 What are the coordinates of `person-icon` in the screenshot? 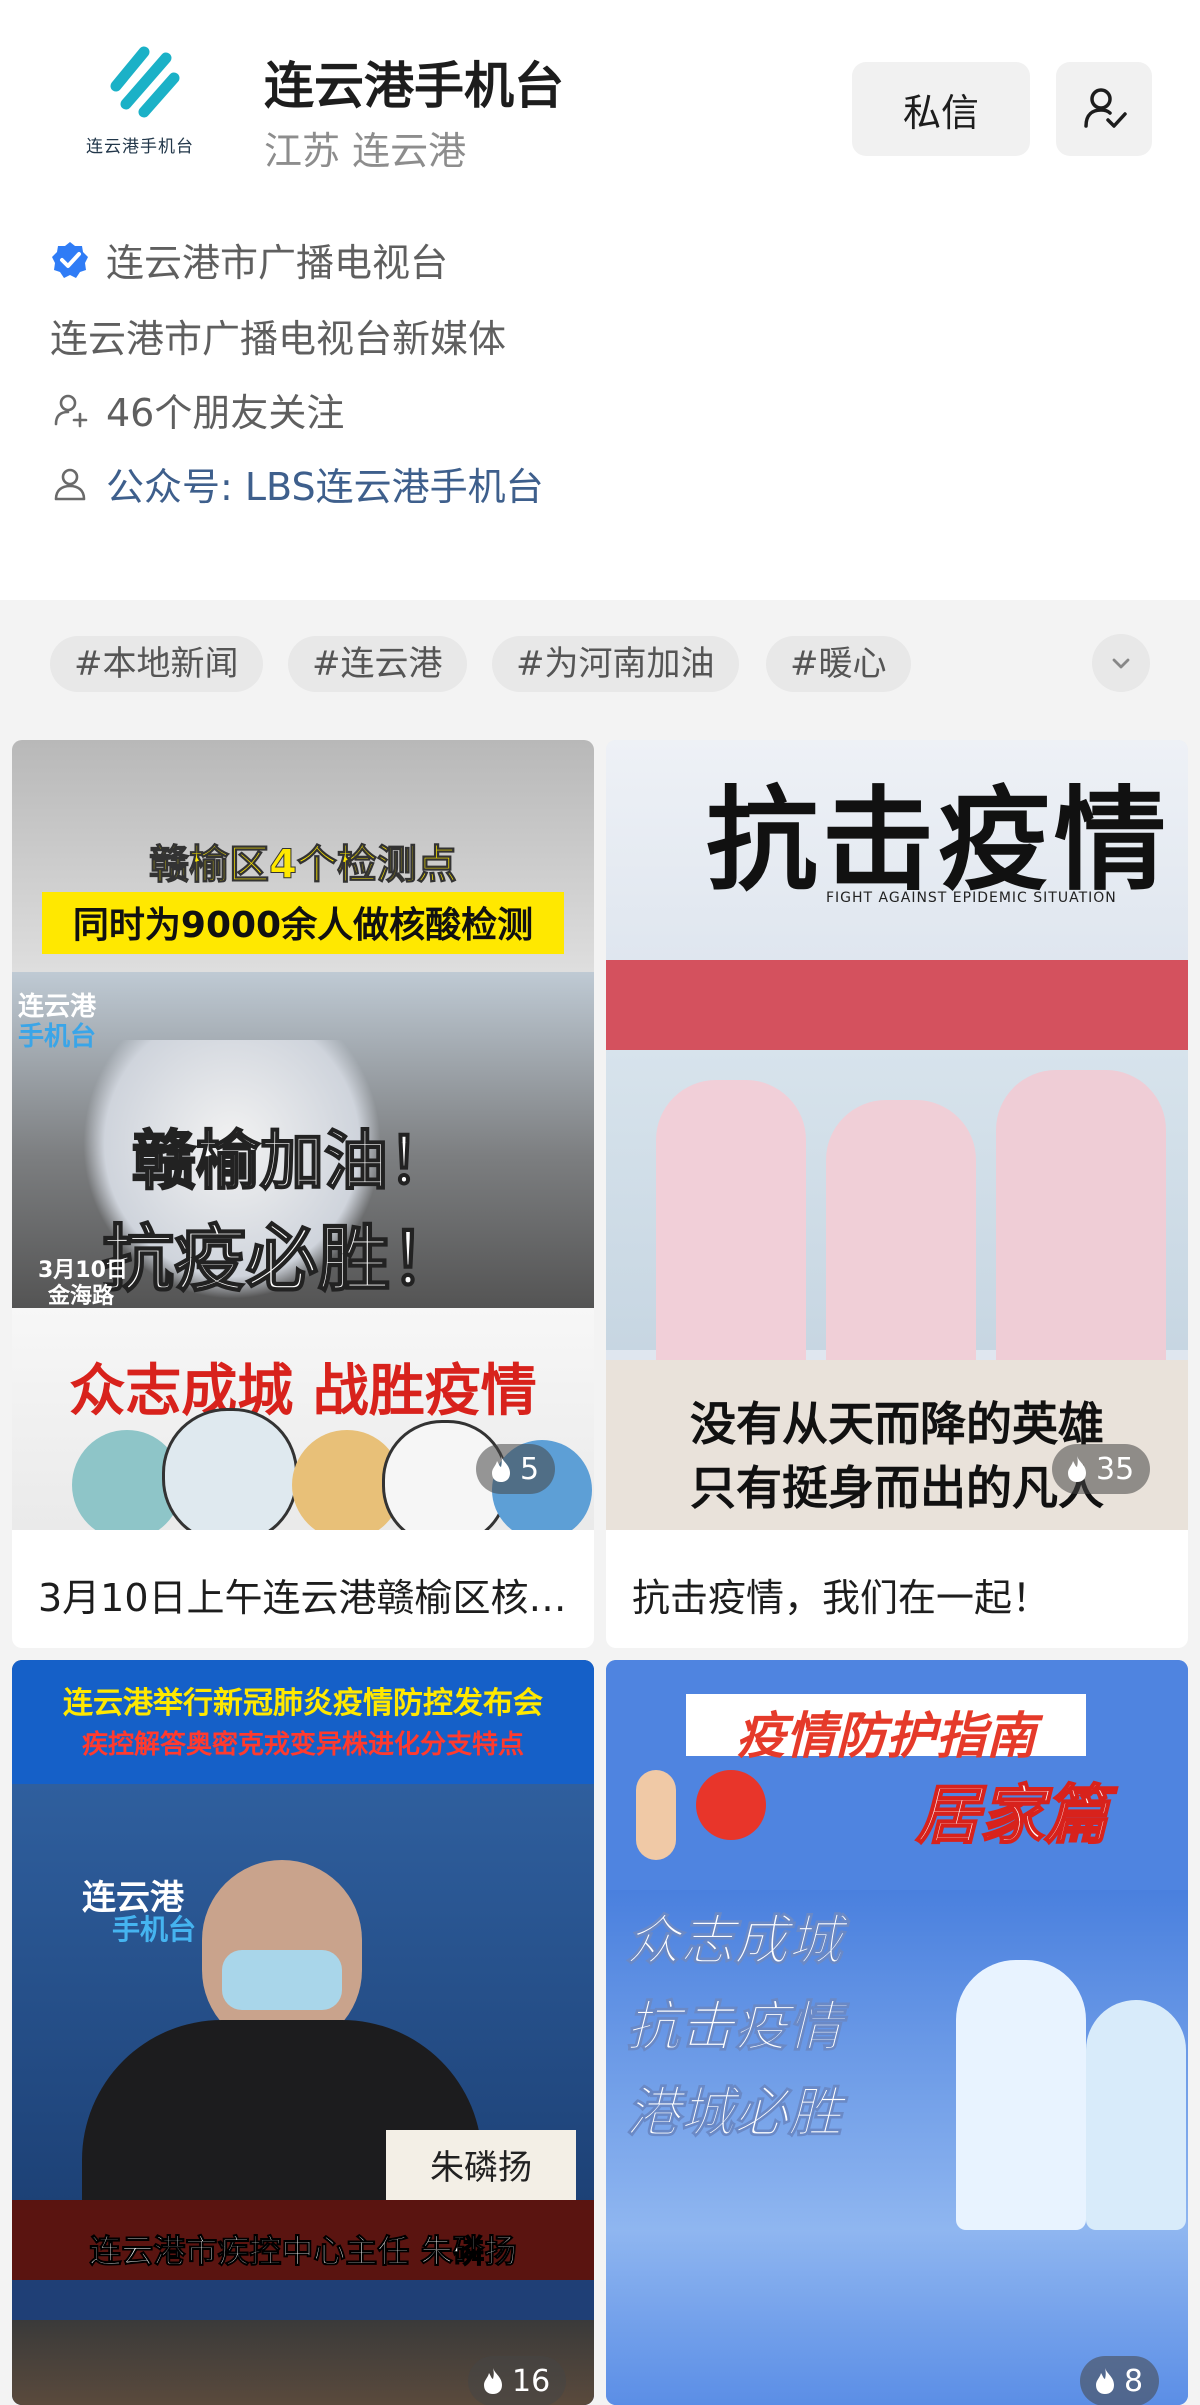 It's located at (70, 484).